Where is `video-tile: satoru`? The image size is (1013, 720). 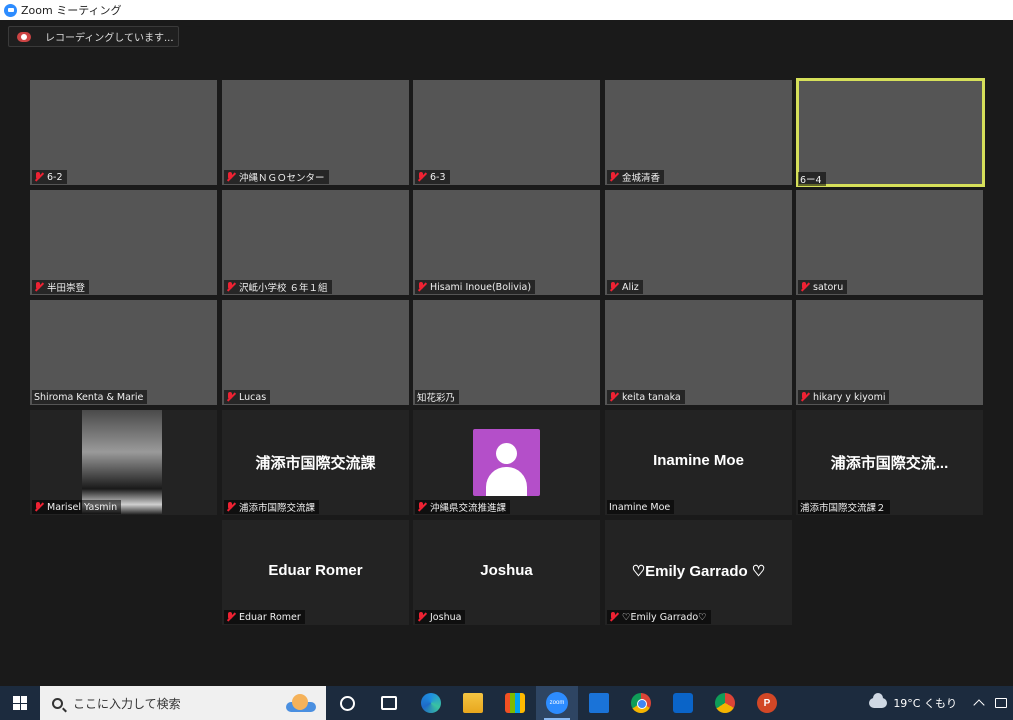 video-tile: satoru is located at coordinates (889, 242).